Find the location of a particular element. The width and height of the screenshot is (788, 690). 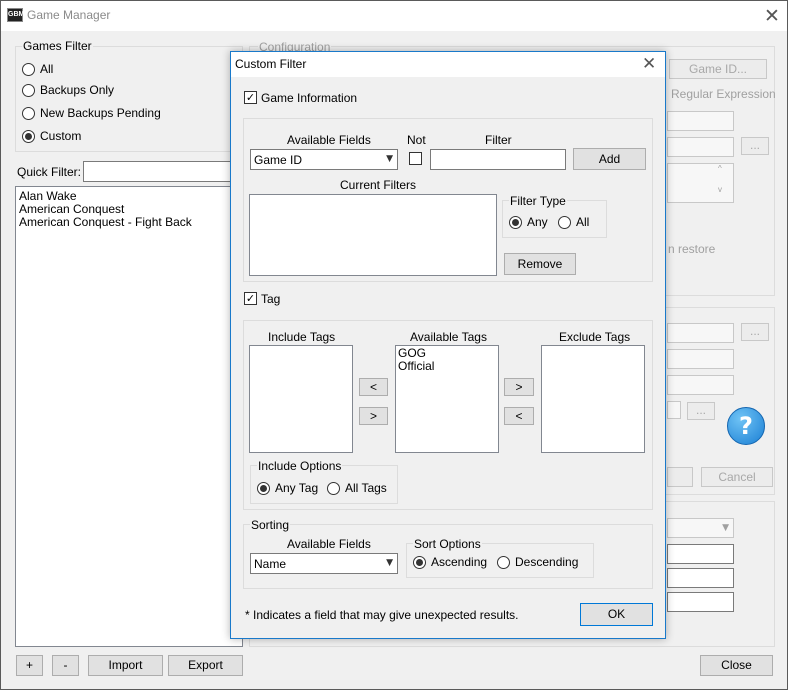

available-fields-value: Game ID is located at coordinates (278, 160).